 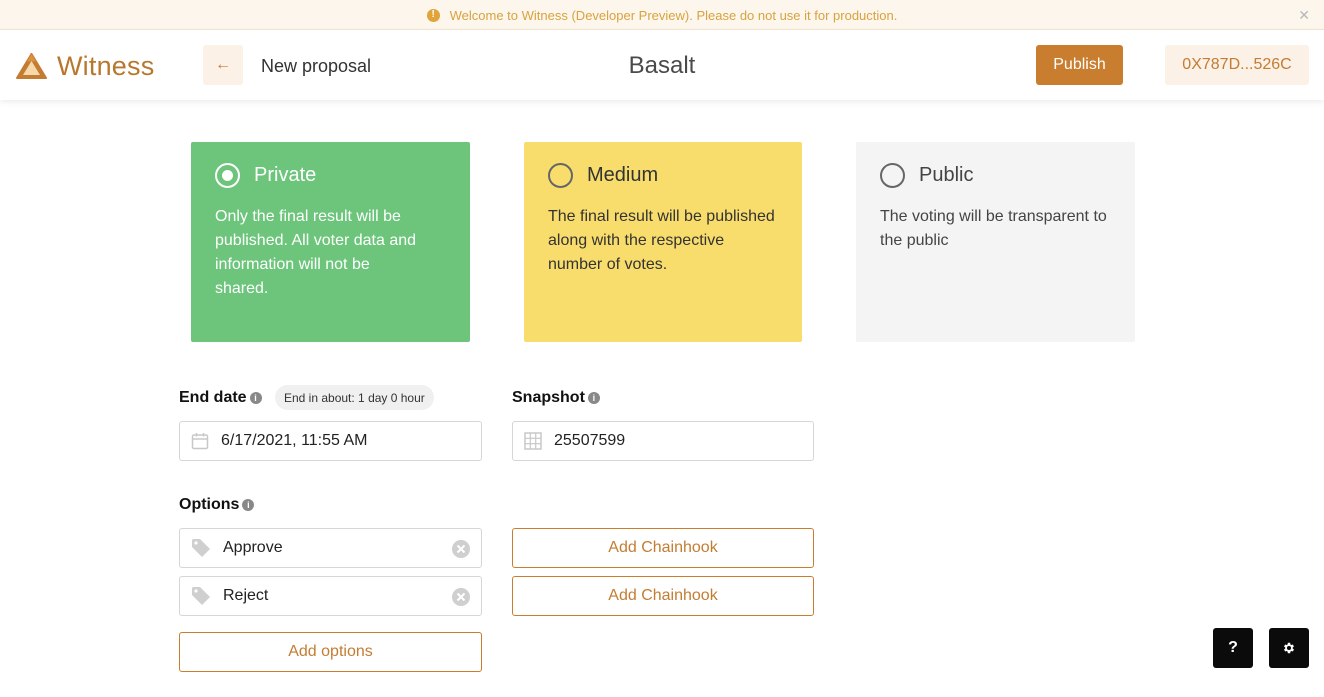 I want to click on calendar-icon, so click(x=200, y=441).